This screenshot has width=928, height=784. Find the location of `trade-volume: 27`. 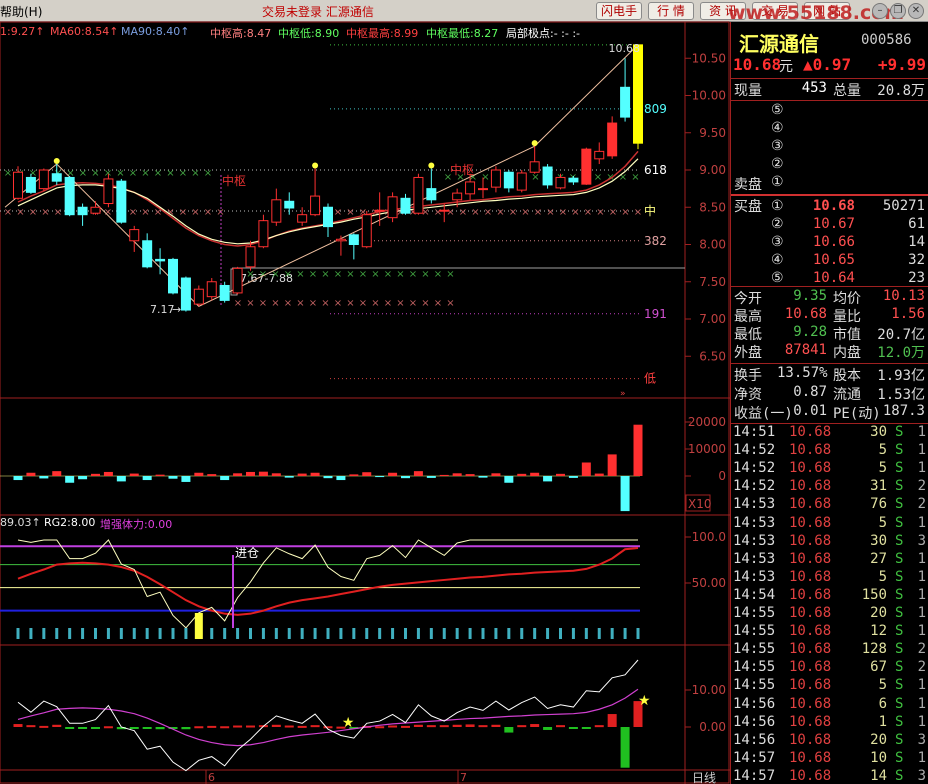

trade-volume: 27 is located at coordinates (878, 558).